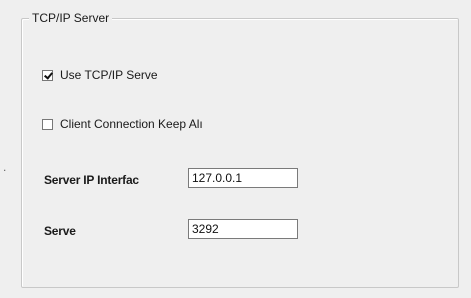 The height and width of the screenshot is (298, 471). Describe the element at coordinates (243, 178) in the screenshot. I see `server-ip-interface-input` at that location.